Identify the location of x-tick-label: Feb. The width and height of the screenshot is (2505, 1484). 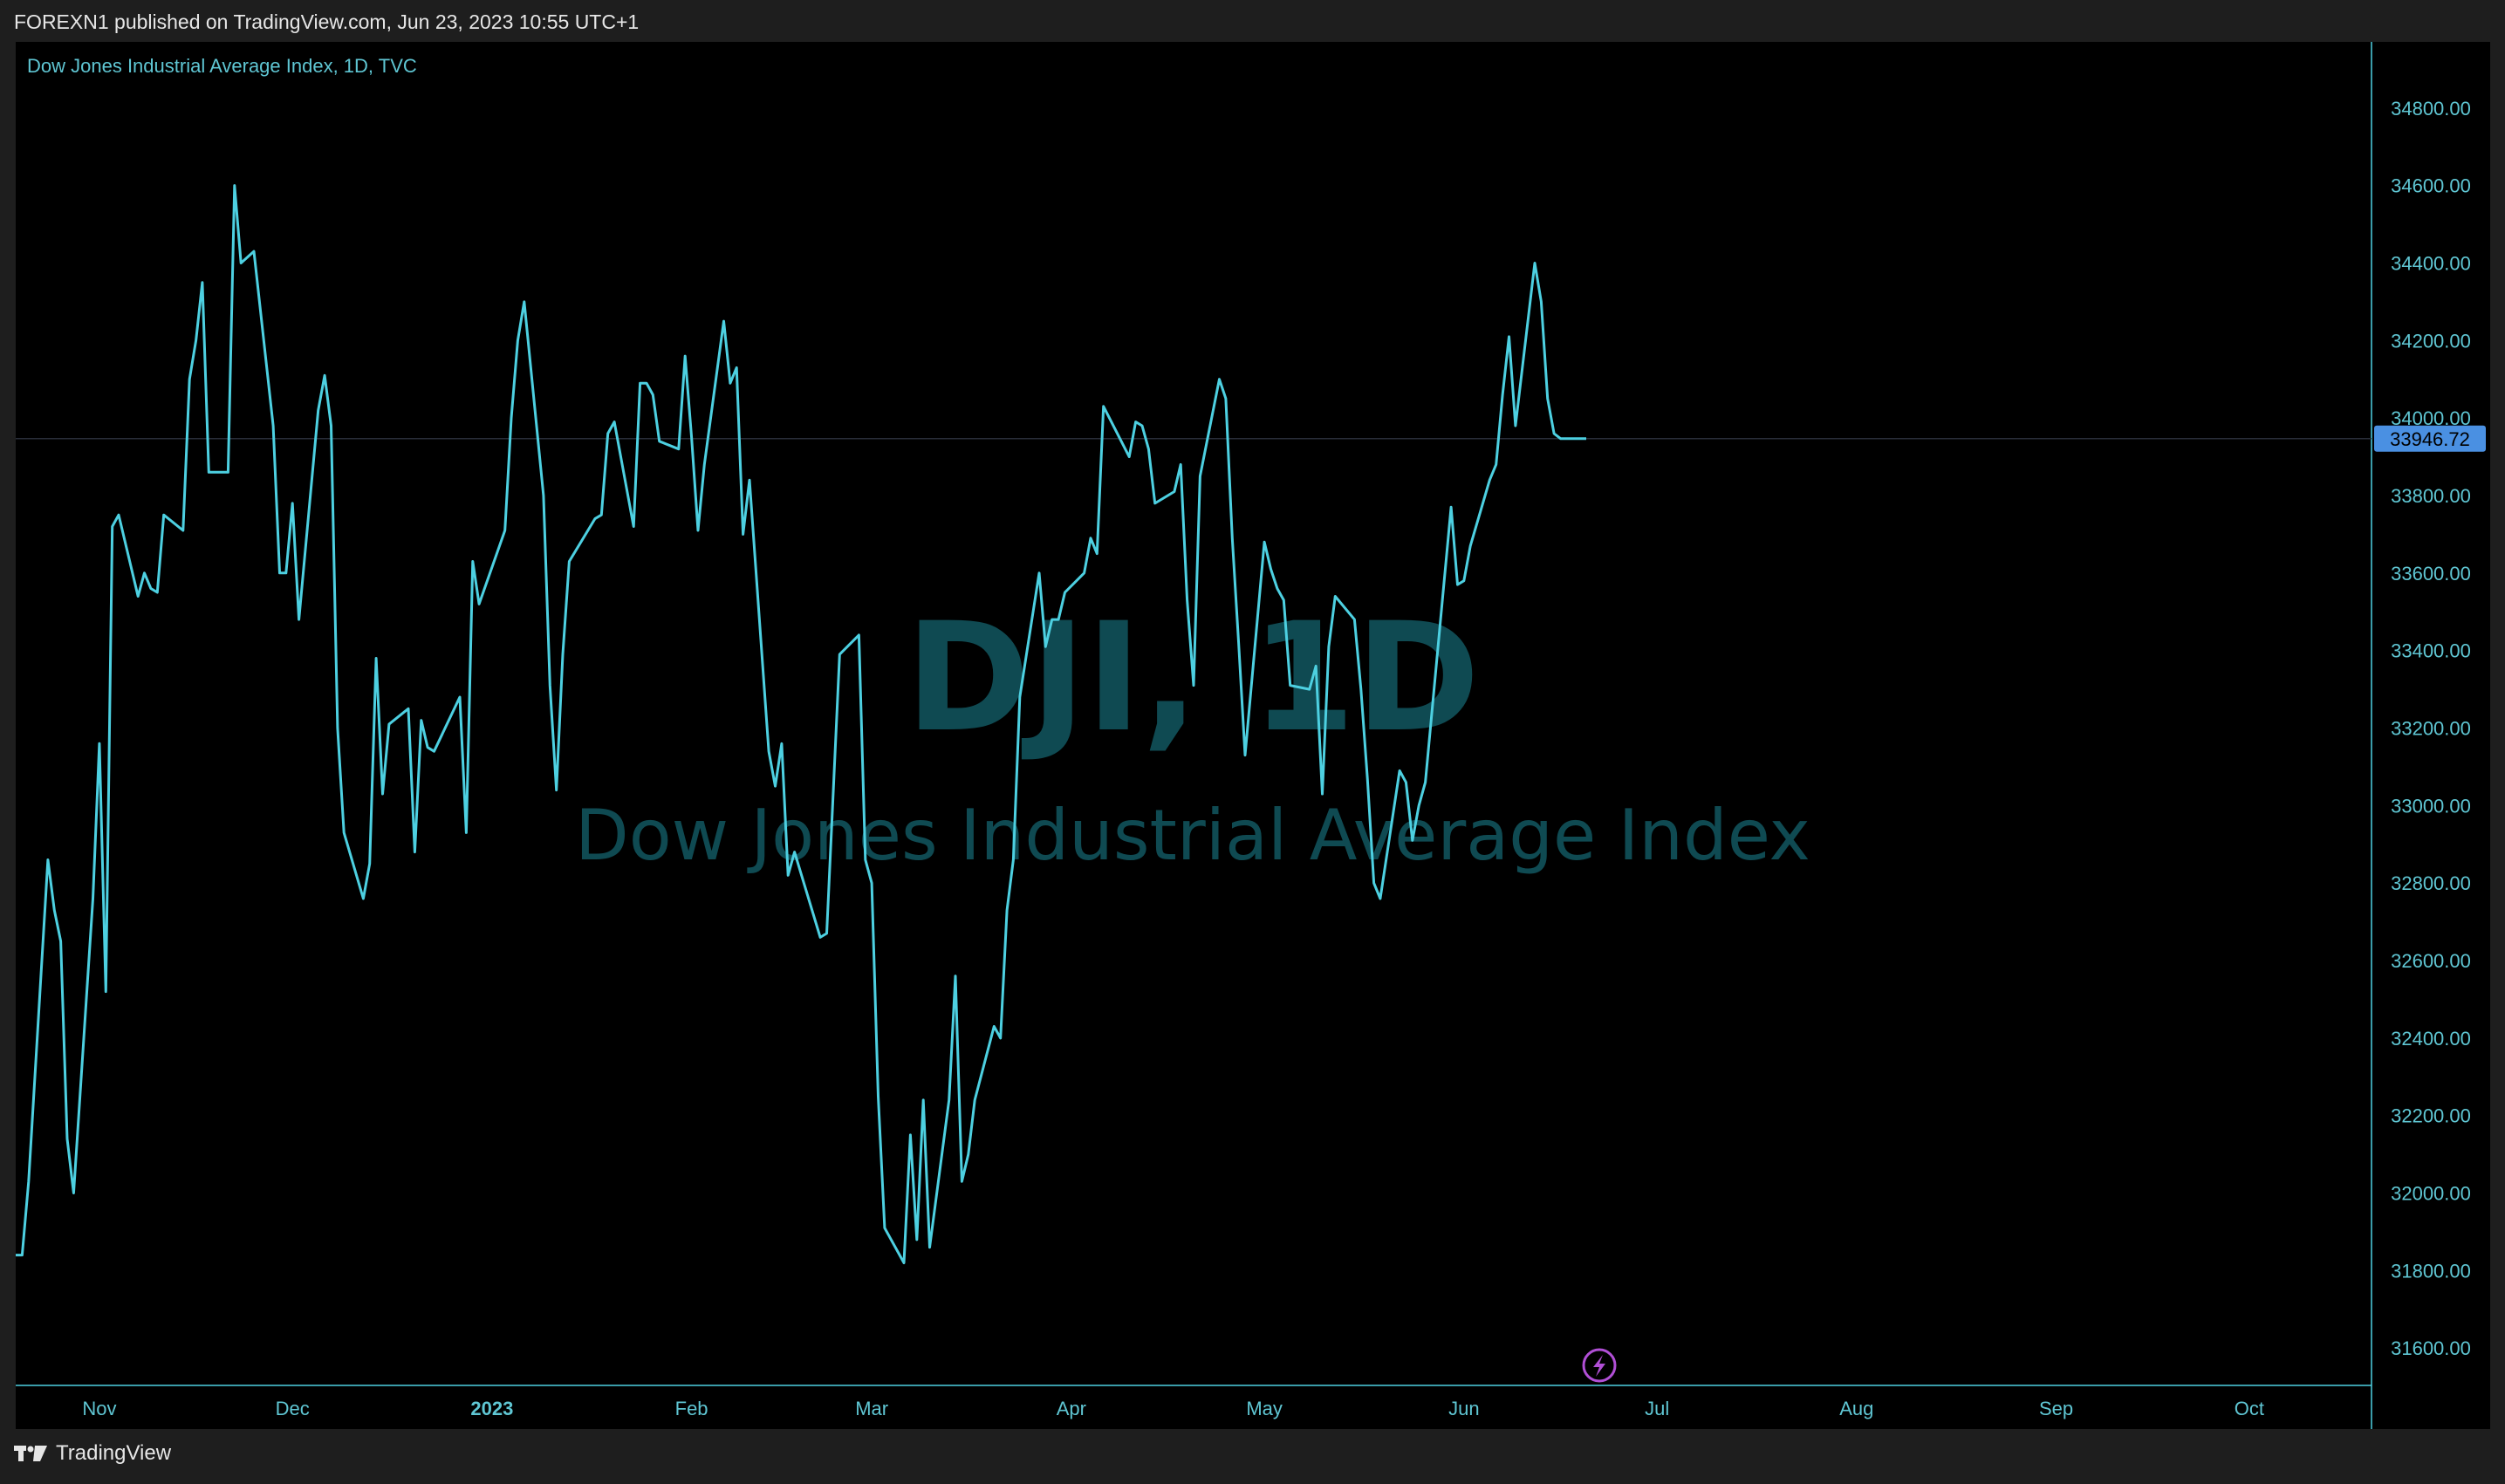
(691, 1408).